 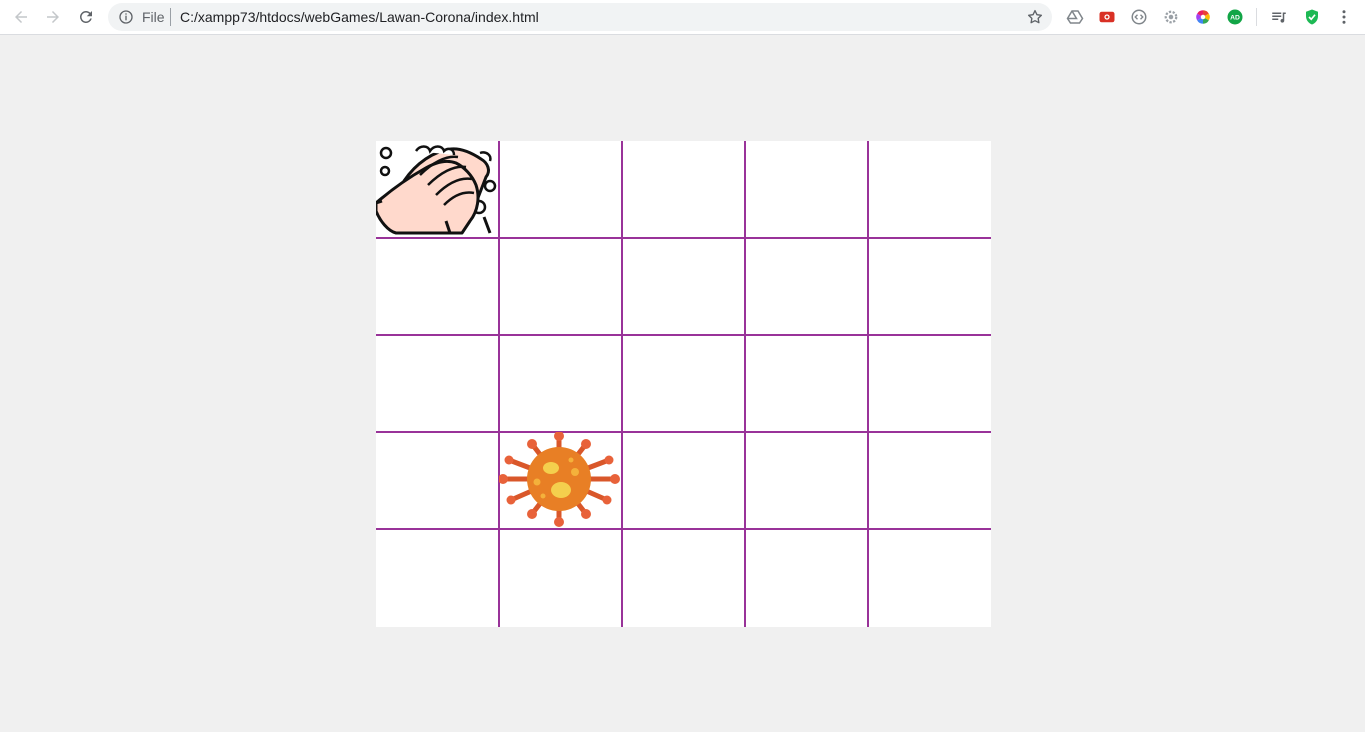 I want to click on color-wheel-extension-icon, so click(x=1203, y=17).